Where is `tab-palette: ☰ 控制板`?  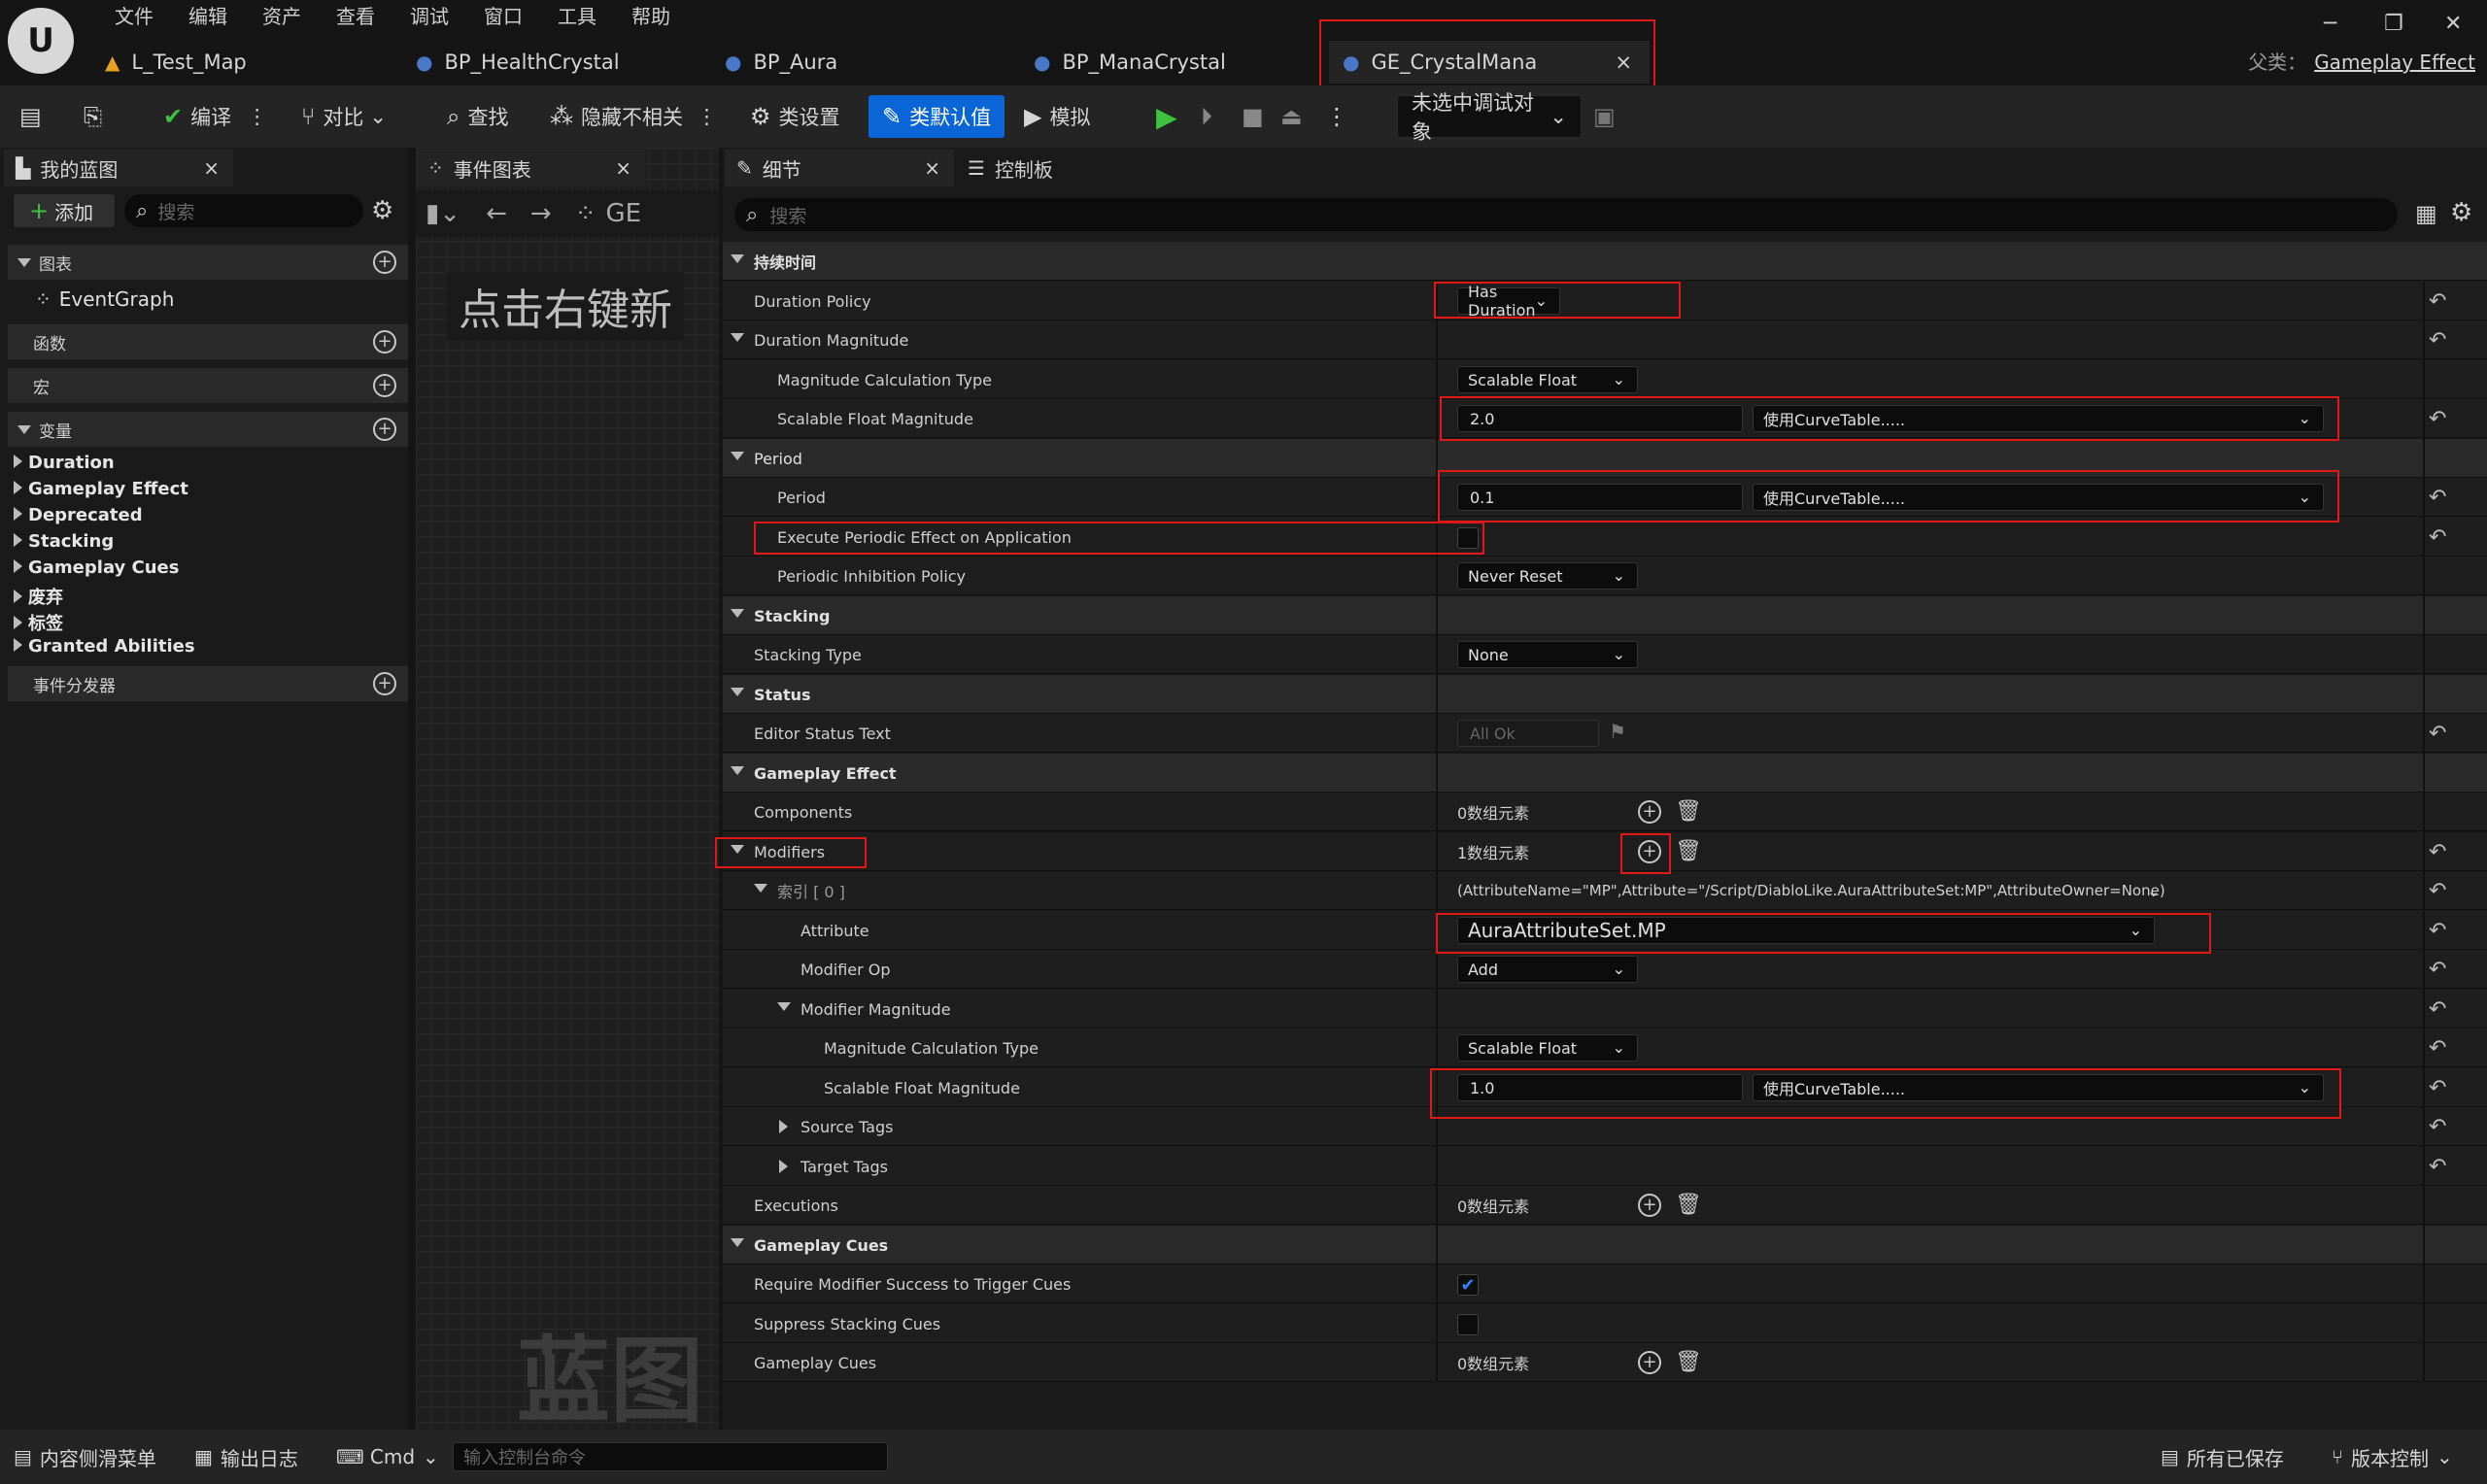
tab-palette: ☰ 控制板 is located at coordinates (1010, 168).